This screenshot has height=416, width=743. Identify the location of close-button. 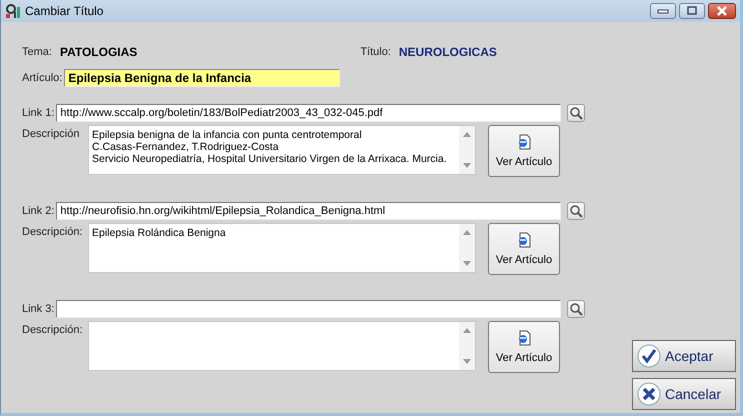
(722, 11).